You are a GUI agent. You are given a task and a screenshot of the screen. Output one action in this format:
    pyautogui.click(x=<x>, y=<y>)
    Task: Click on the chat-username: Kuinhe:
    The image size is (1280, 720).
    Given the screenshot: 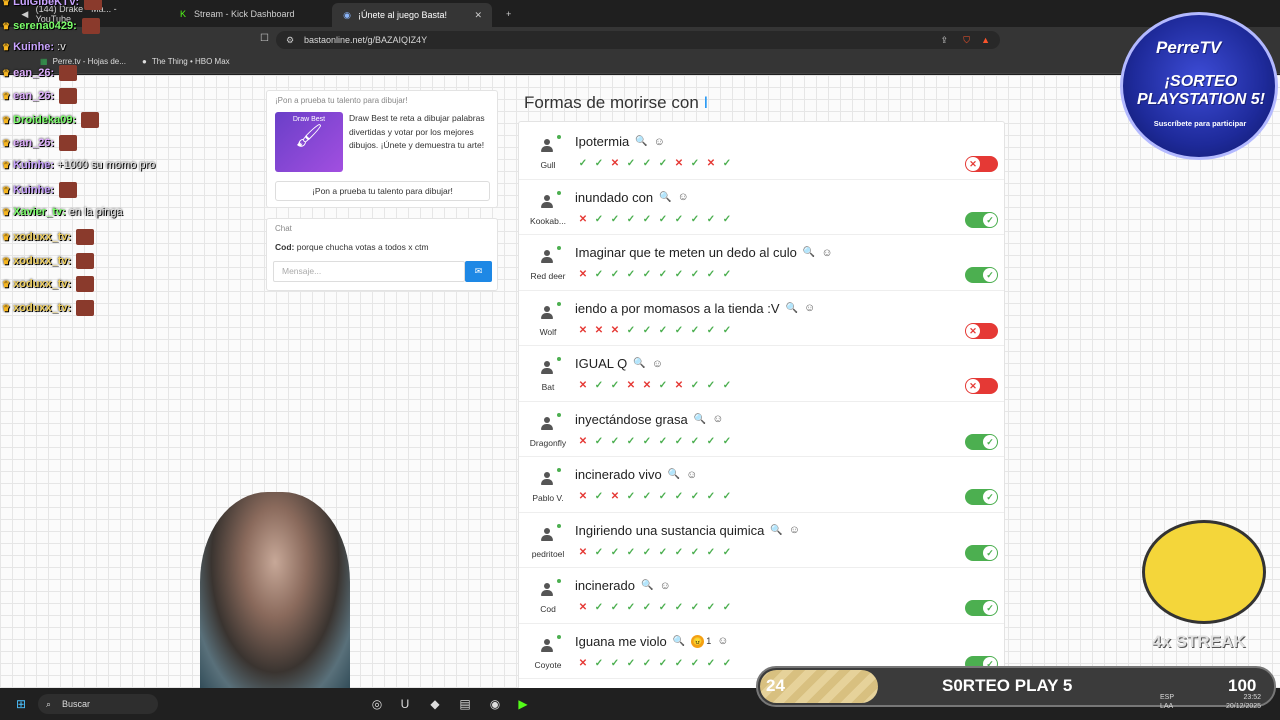 What is the action you would take?
    pyautogui.click(x=34, y=189)
    